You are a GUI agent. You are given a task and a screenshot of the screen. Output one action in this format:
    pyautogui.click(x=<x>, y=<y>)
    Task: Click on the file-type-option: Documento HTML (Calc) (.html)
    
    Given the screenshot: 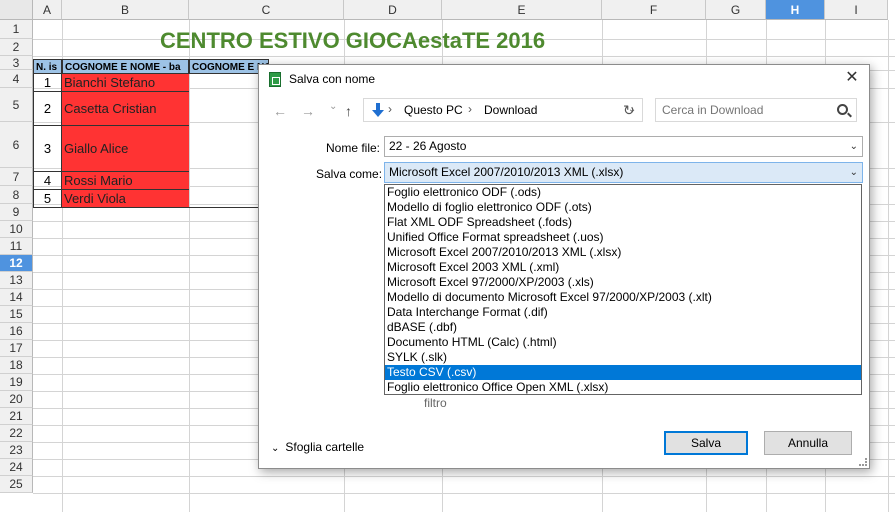 What is the action you would take?
    pyautogui.click(x=623, y=342)
    